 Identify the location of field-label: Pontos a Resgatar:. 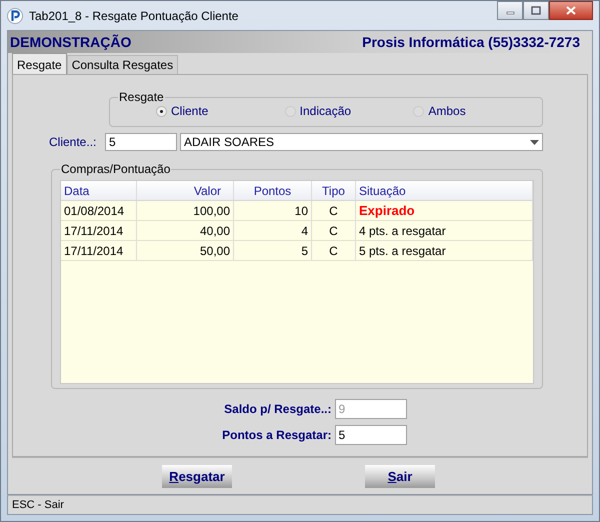
(276, 435).